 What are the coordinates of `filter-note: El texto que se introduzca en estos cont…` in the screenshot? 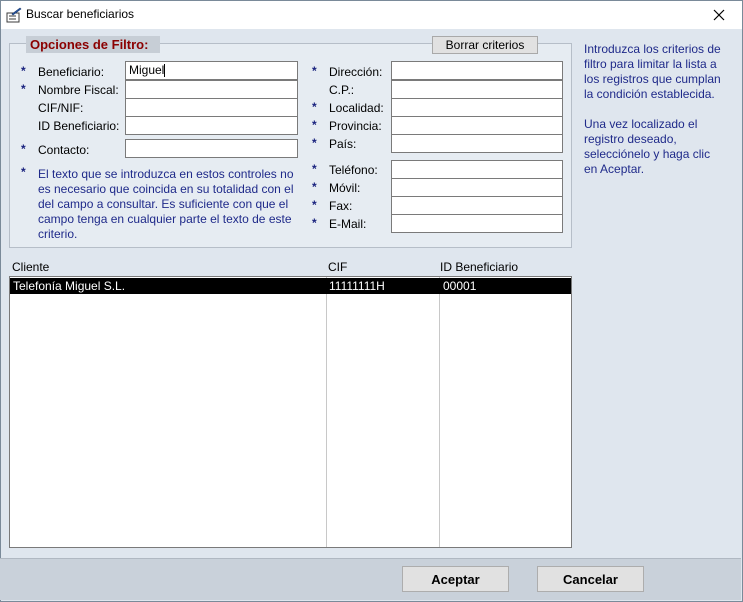 It's located at (166, 204).